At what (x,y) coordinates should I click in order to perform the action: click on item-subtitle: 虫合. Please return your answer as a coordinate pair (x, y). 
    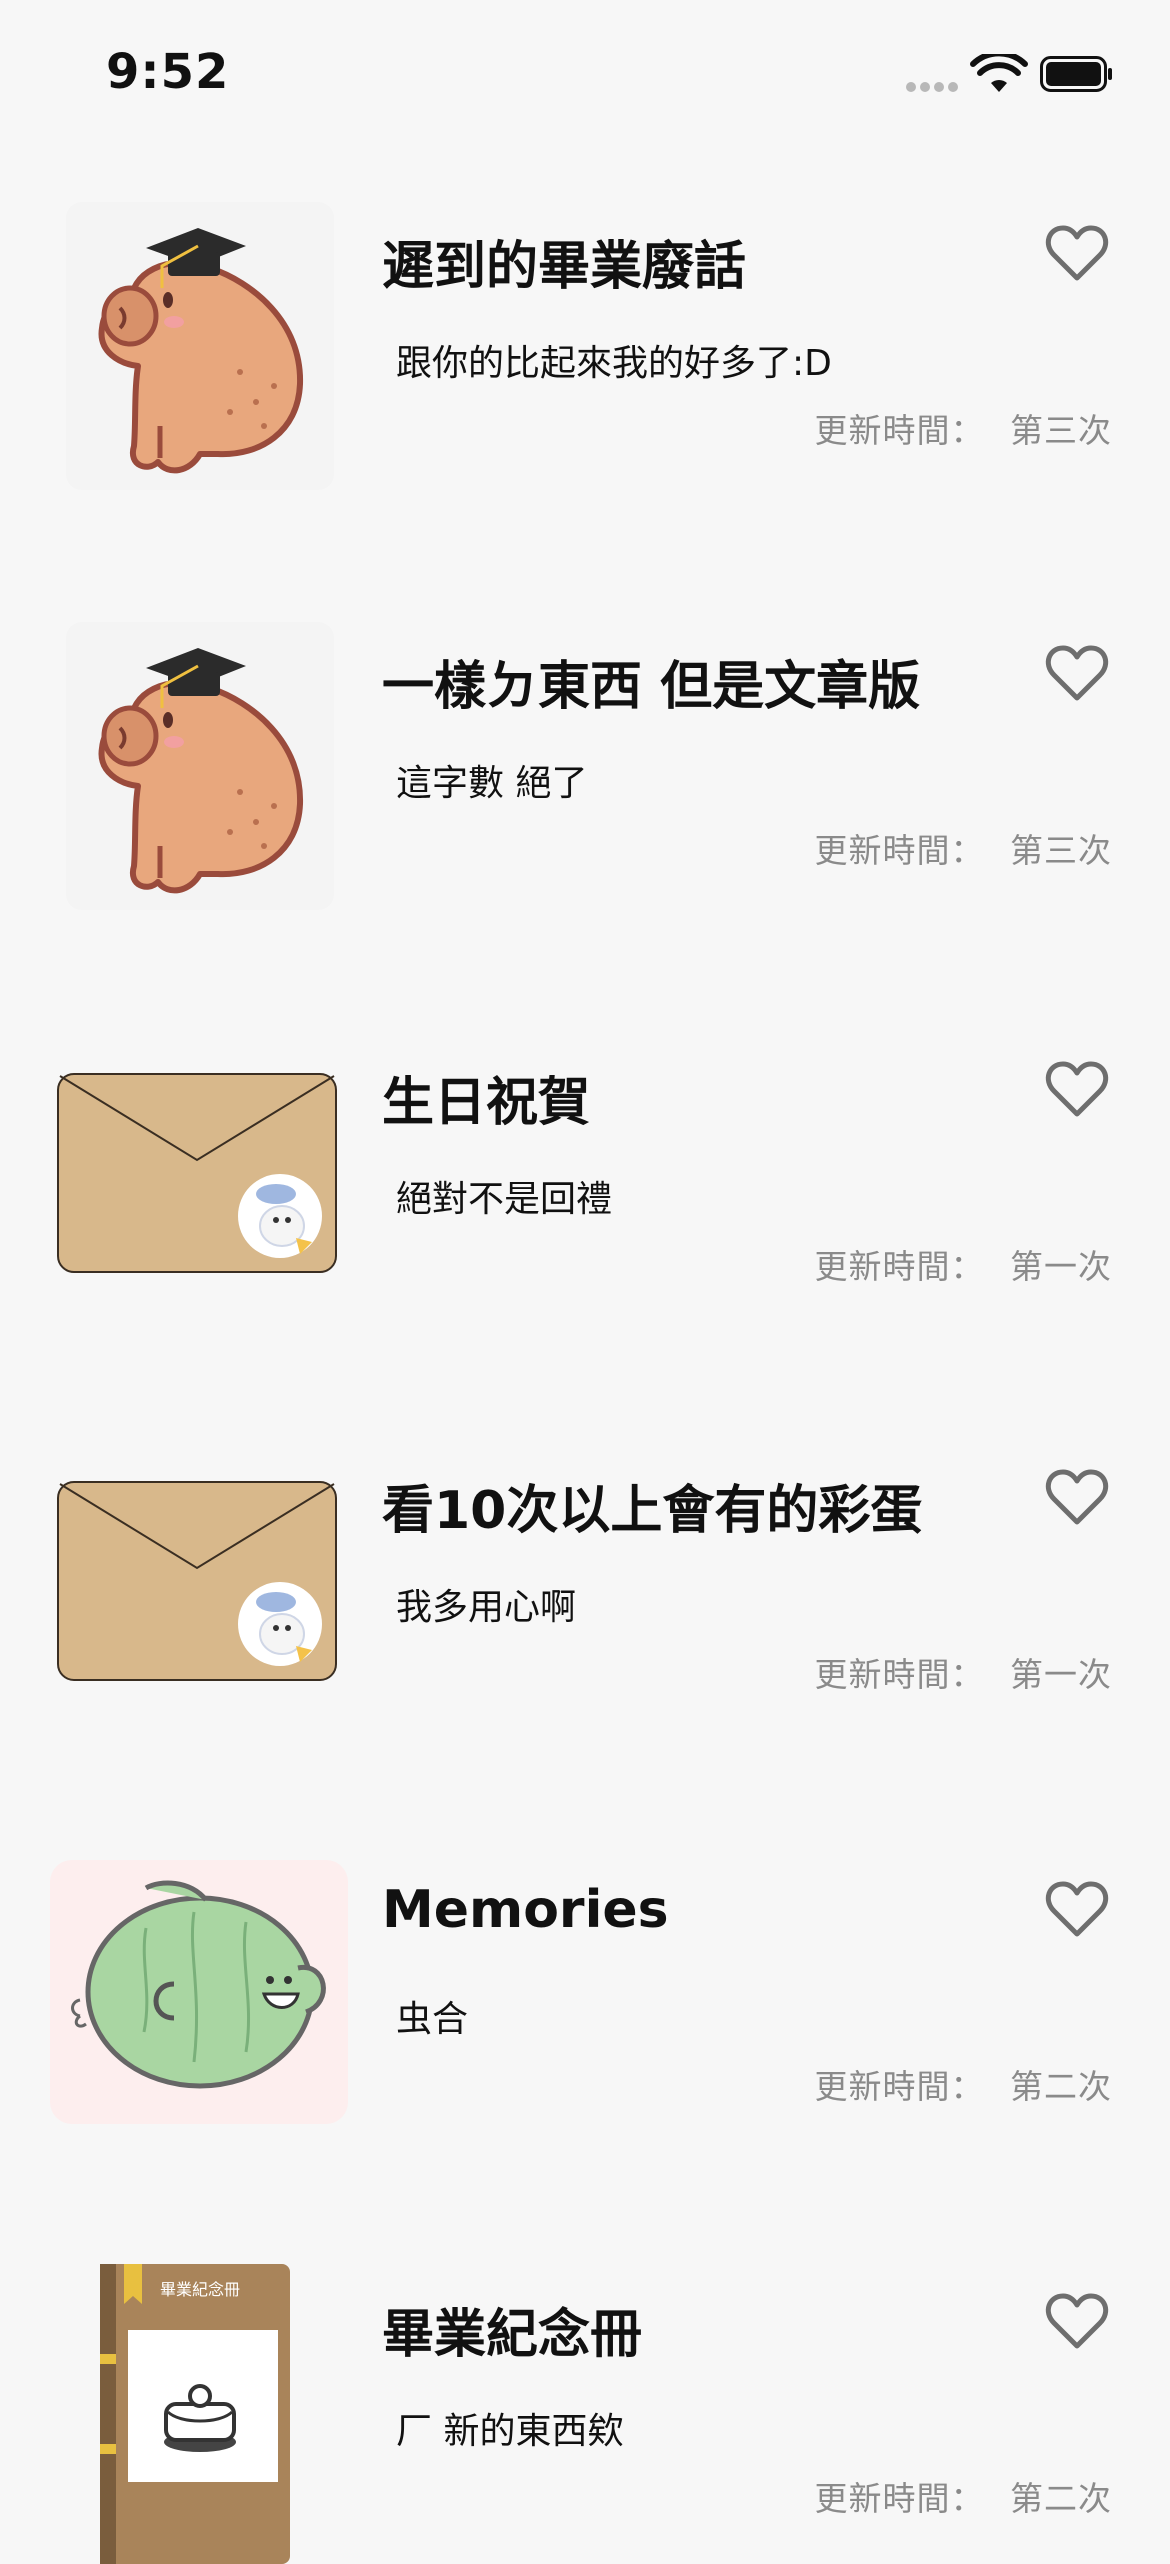
    Looking at the image, I should click on (432, 2019).